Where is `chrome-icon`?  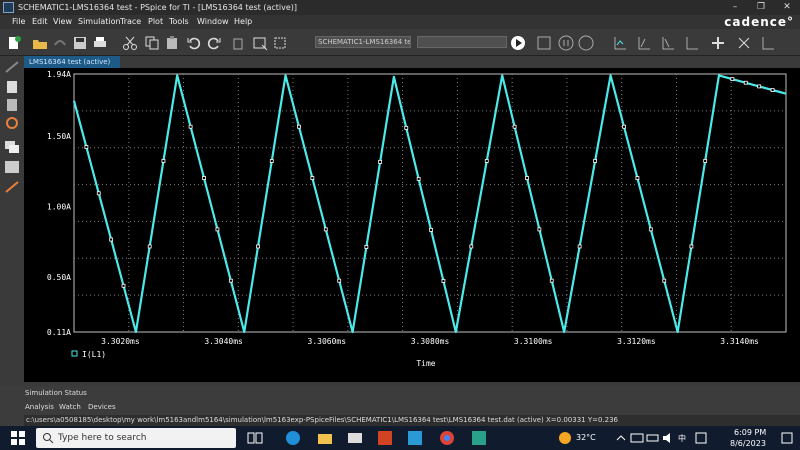
chrome-icon is located at coordinates (447, 438).